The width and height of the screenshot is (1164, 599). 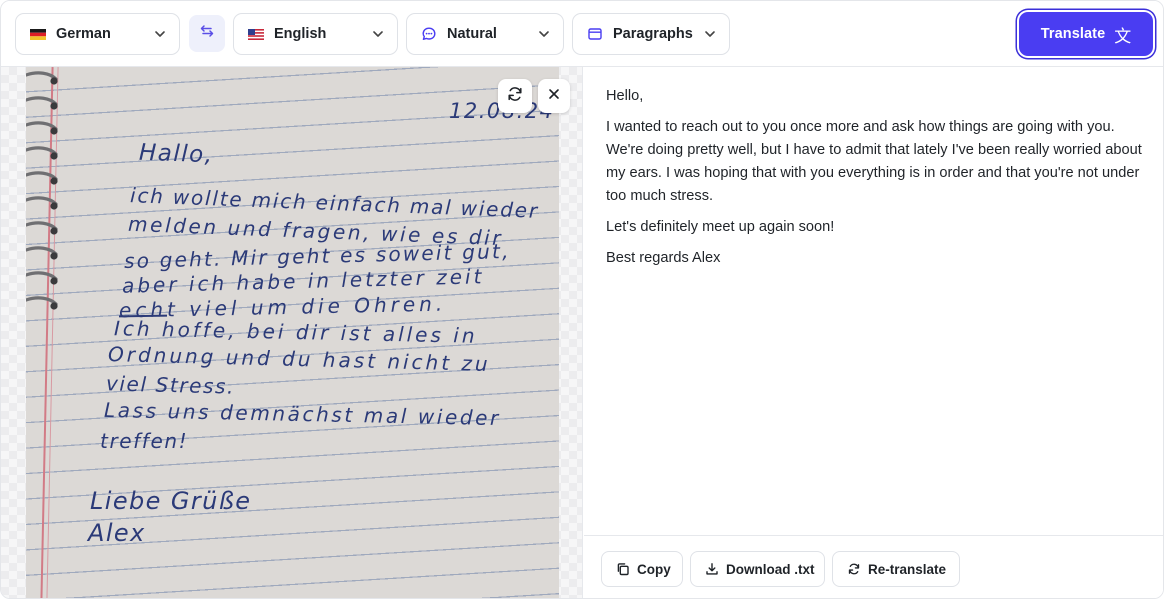 I want to click on tone-select: Natural, so click(x=485, y=34).